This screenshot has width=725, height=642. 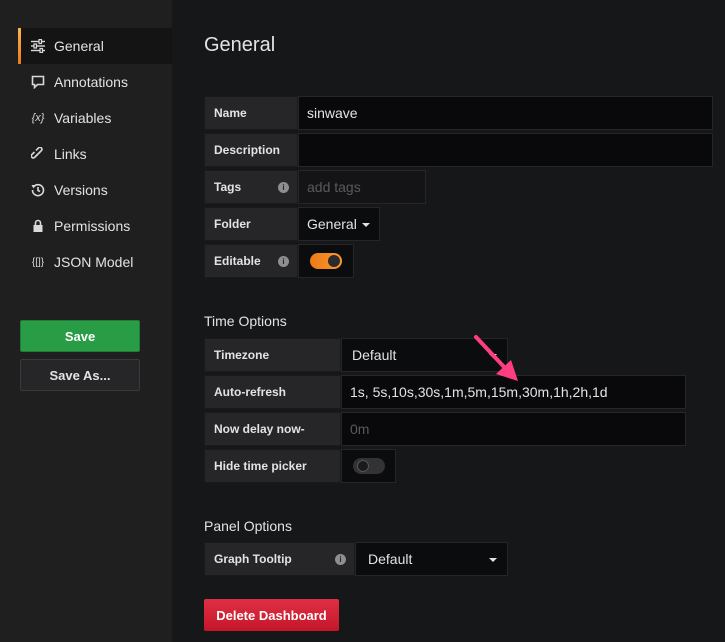 I want to click on description-input, so click(x=505, y=150).